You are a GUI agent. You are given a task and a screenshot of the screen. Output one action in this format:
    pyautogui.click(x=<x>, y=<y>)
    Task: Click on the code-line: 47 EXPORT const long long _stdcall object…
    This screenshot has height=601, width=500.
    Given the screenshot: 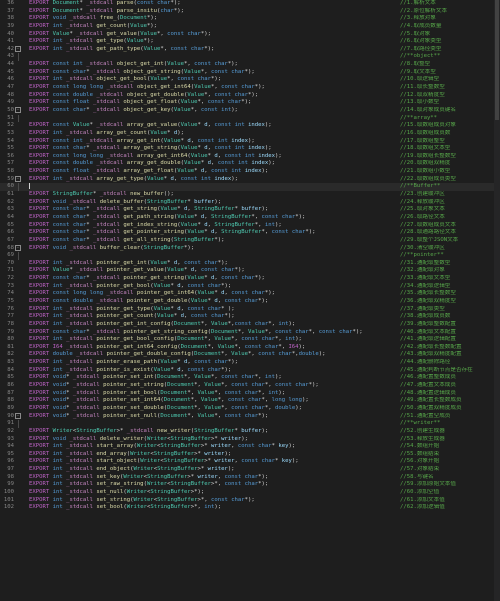 What is the action you would take?
    pyautogui.click(x=250, y=88)
    